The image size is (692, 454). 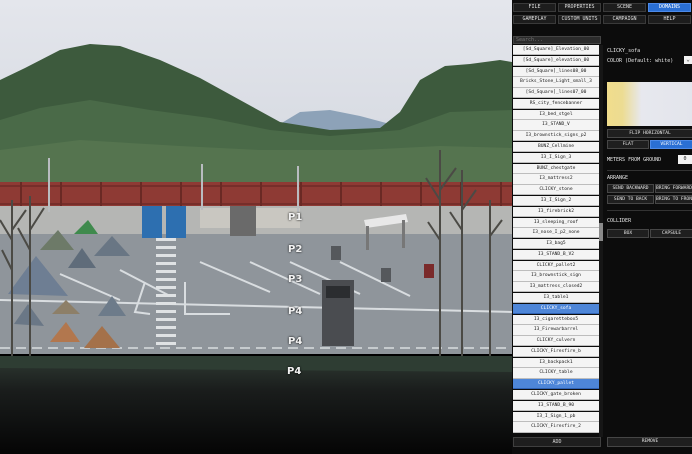 I want to click on list-item: CLICKY_stone, so click(x=556, y=190).